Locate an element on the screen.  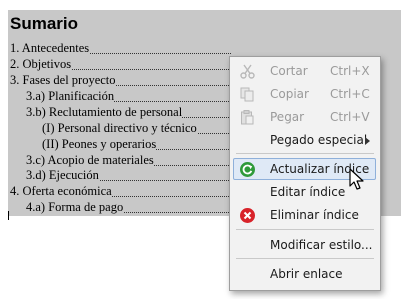
toc-entry: (I) Personal directivo y técnico is located at coordinates (136, 129).